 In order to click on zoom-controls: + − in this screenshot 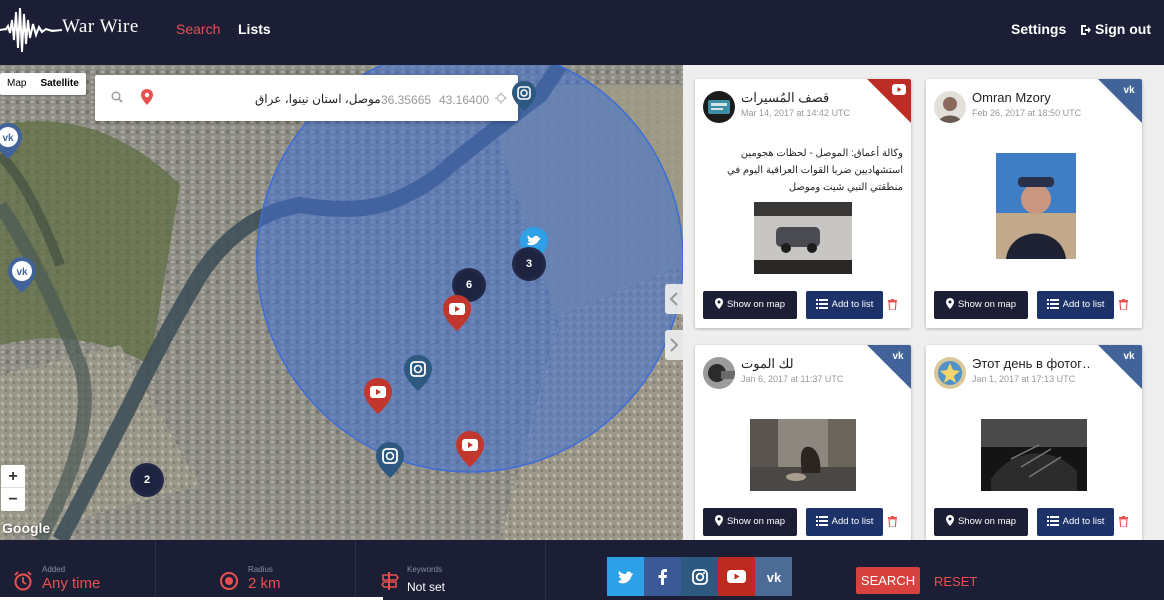, I will do `click(13, 488)`.